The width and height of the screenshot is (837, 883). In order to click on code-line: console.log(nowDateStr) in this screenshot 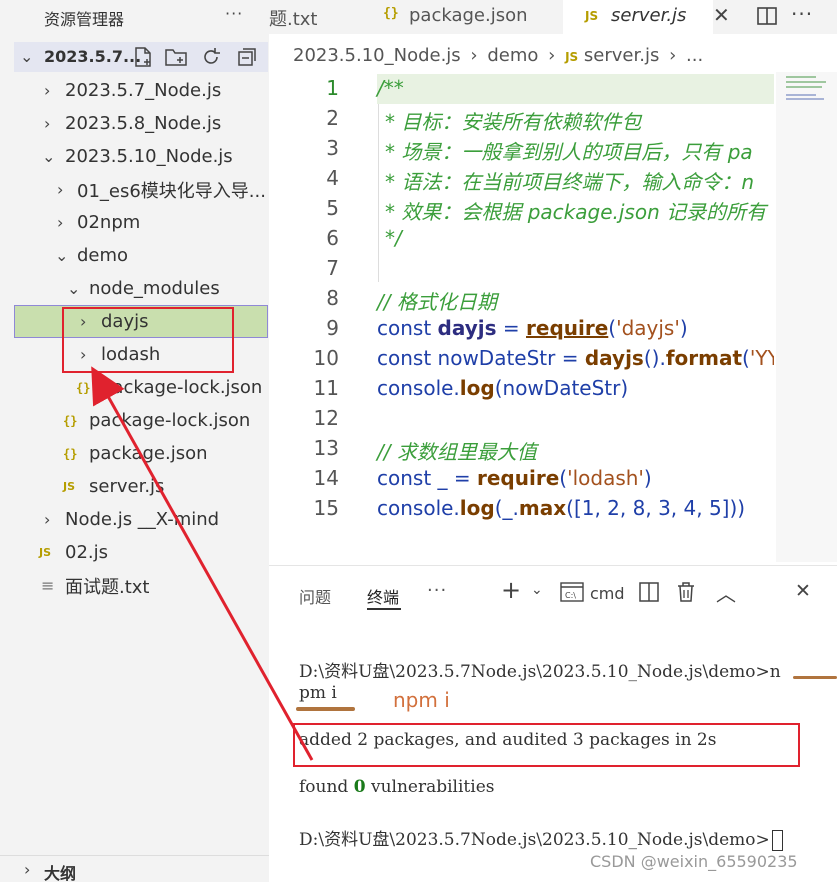, I will do `click(502, 388)`.